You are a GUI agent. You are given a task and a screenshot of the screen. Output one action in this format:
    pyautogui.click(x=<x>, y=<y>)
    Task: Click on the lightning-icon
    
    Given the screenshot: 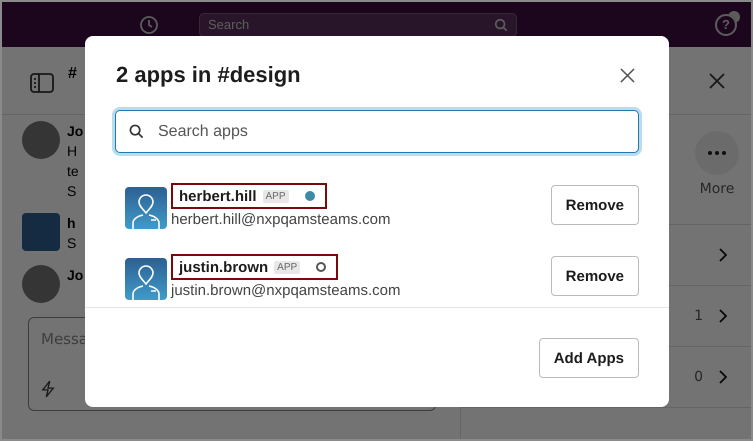 What is the action you would take?
    pyautogui.click(x=48, y=389)
    